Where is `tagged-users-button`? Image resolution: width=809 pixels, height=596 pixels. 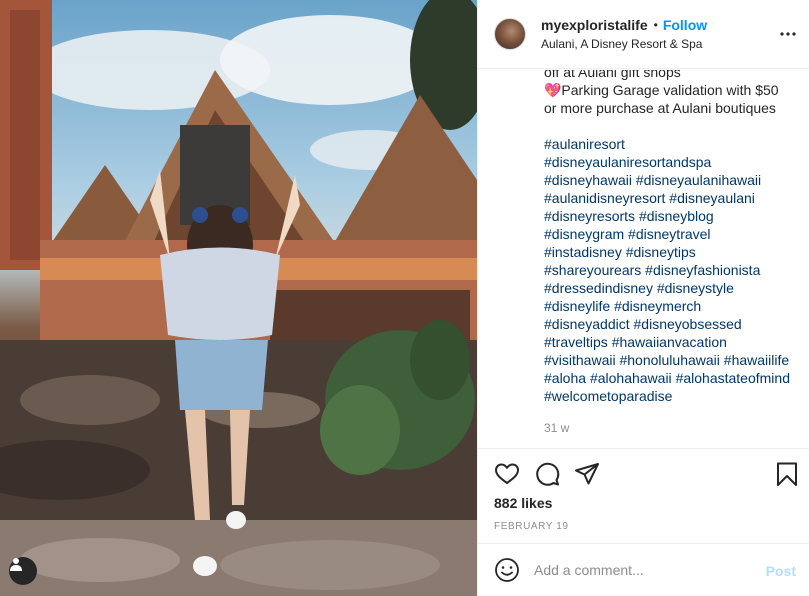 tagged-users-button is located at coordinates (23, 571).